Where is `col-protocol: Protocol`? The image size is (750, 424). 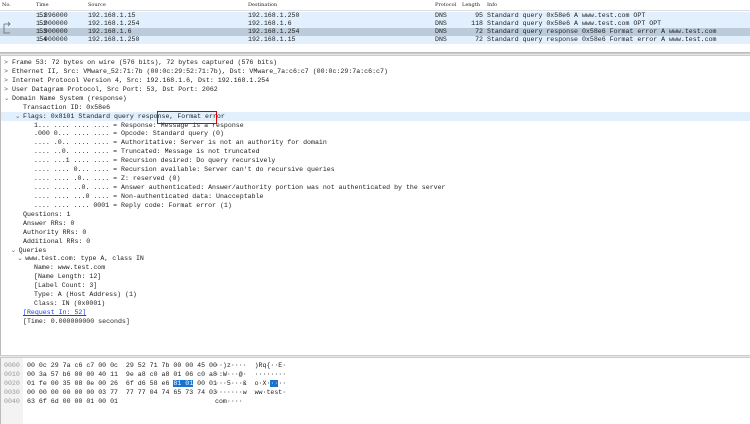 col-protocol: Protocol is located at coordinates (445, 5).